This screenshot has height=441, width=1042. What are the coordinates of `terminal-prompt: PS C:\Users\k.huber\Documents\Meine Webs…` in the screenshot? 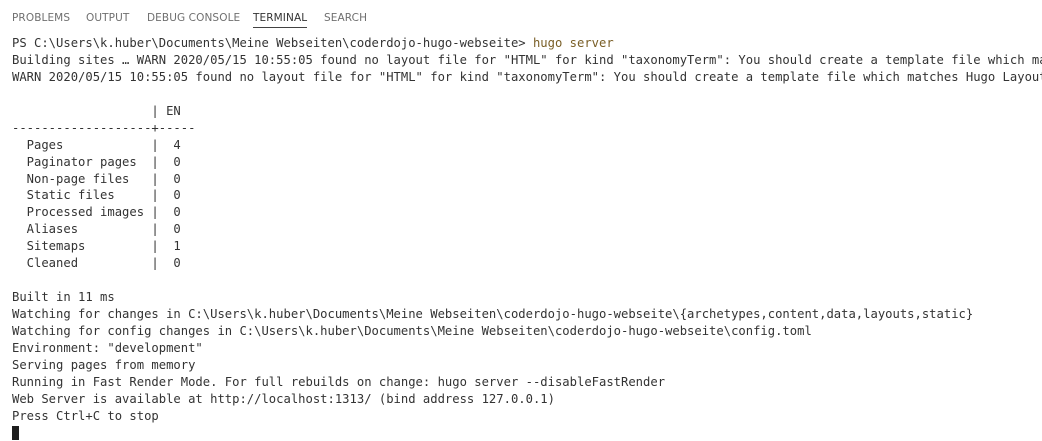 It's located at (272, 43).